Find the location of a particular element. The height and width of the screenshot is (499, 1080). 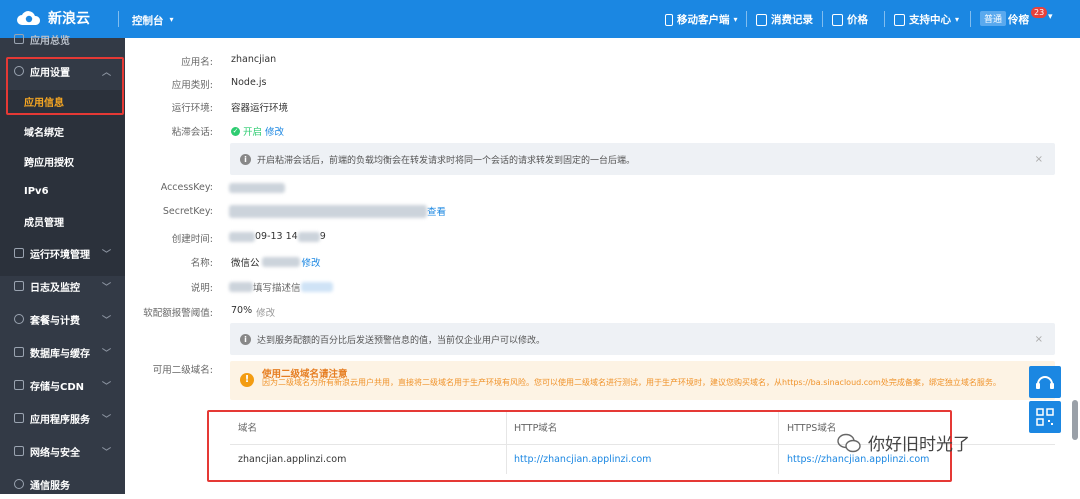

field-label: 说明: is located at coordinates (201, 288).